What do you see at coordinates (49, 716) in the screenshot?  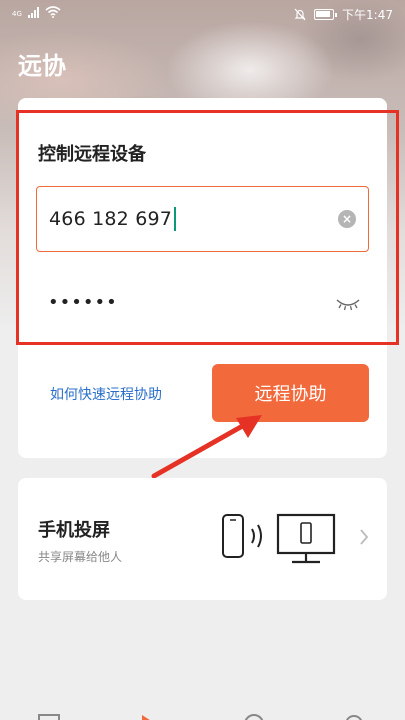 I see `tab-home-icon` at bounding box center [49, 716].